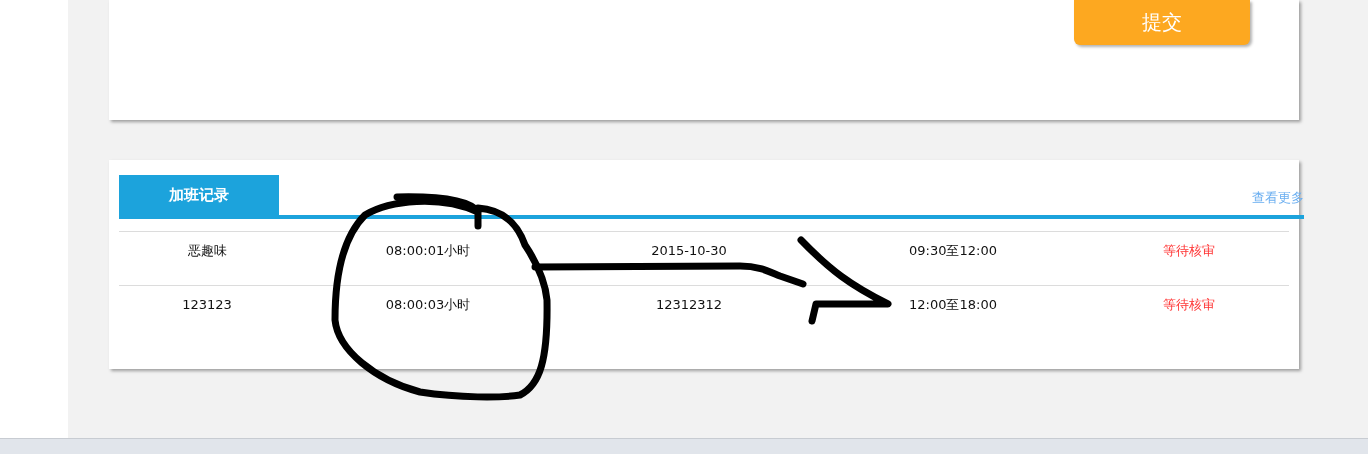  Describe the element at coordinates (953, 305) in the screenshot. I see `table-cell-text: 12:00至18:00` at that location.